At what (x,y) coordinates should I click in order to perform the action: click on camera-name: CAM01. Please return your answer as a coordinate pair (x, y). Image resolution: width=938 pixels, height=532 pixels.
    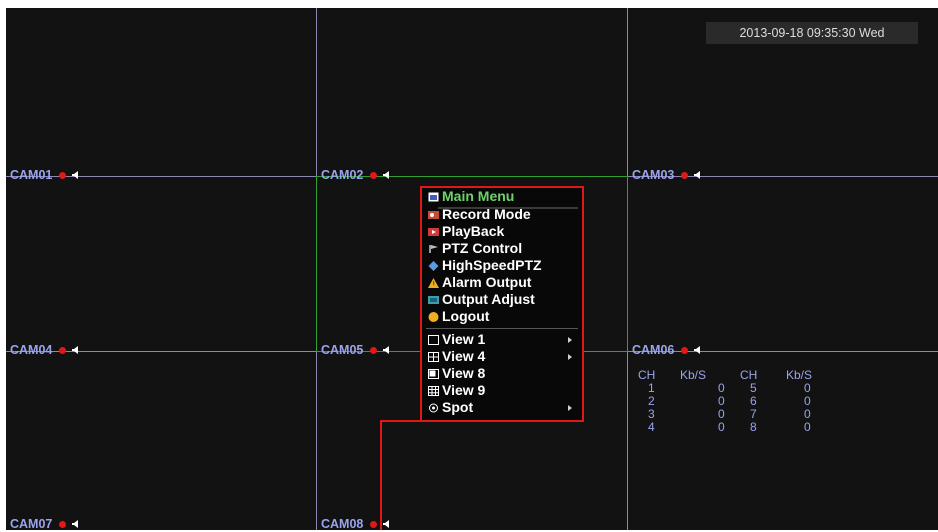
    Looking at the image, I should click on (31, 175).